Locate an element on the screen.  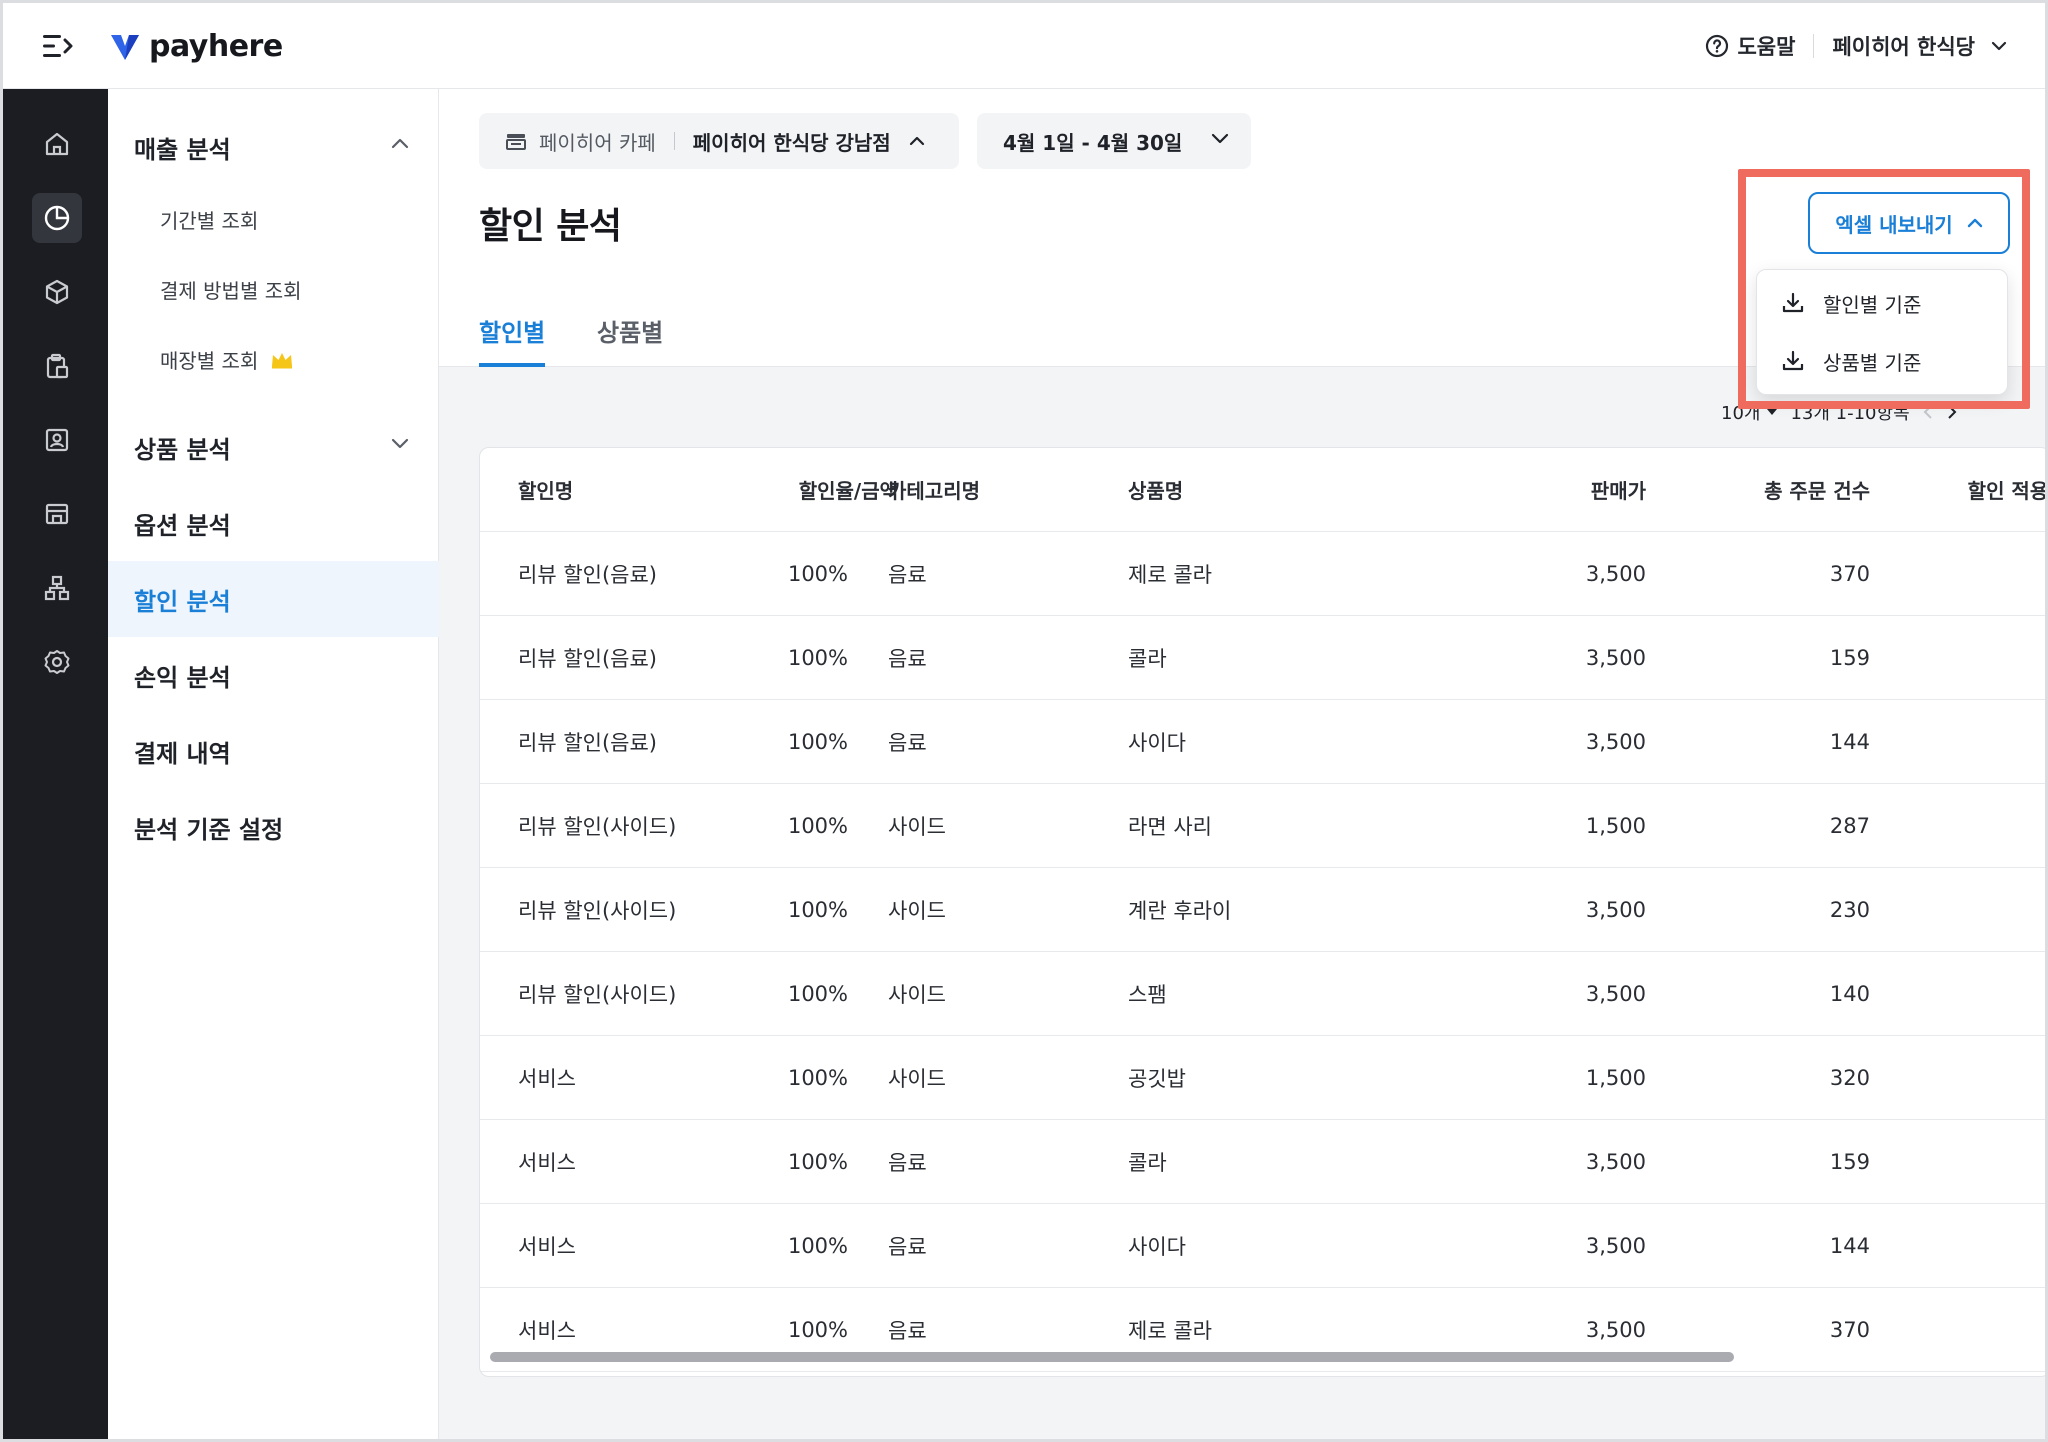
user-card-icon is located at coordinates (57, 440).